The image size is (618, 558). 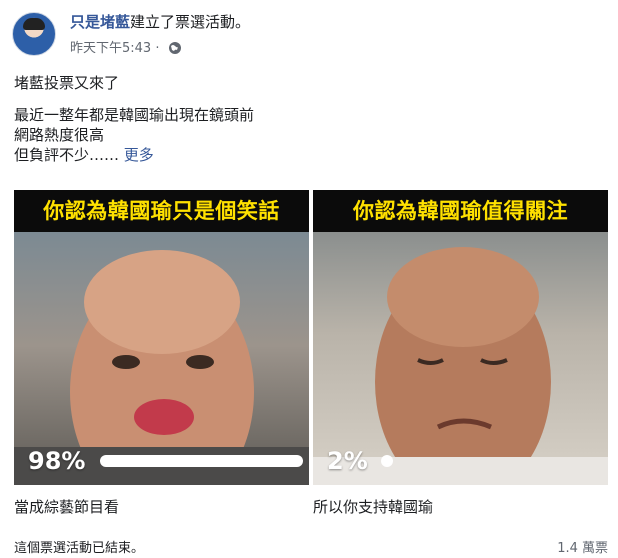 I want to click on poll-status: 這個票選活動已結束。, so click(x=79, y=548).